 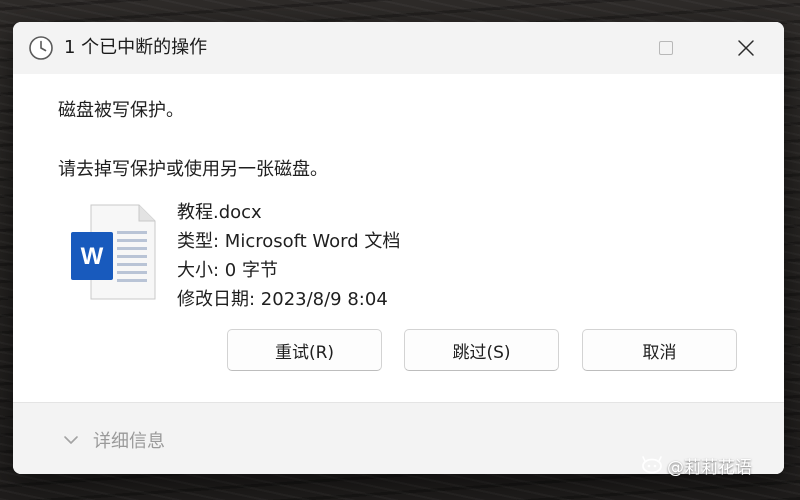 What do you see at coordinates (709, 467) in the screenshot?
I see `watermark-text: @莉莉花语` at bounding box center [709, 467].